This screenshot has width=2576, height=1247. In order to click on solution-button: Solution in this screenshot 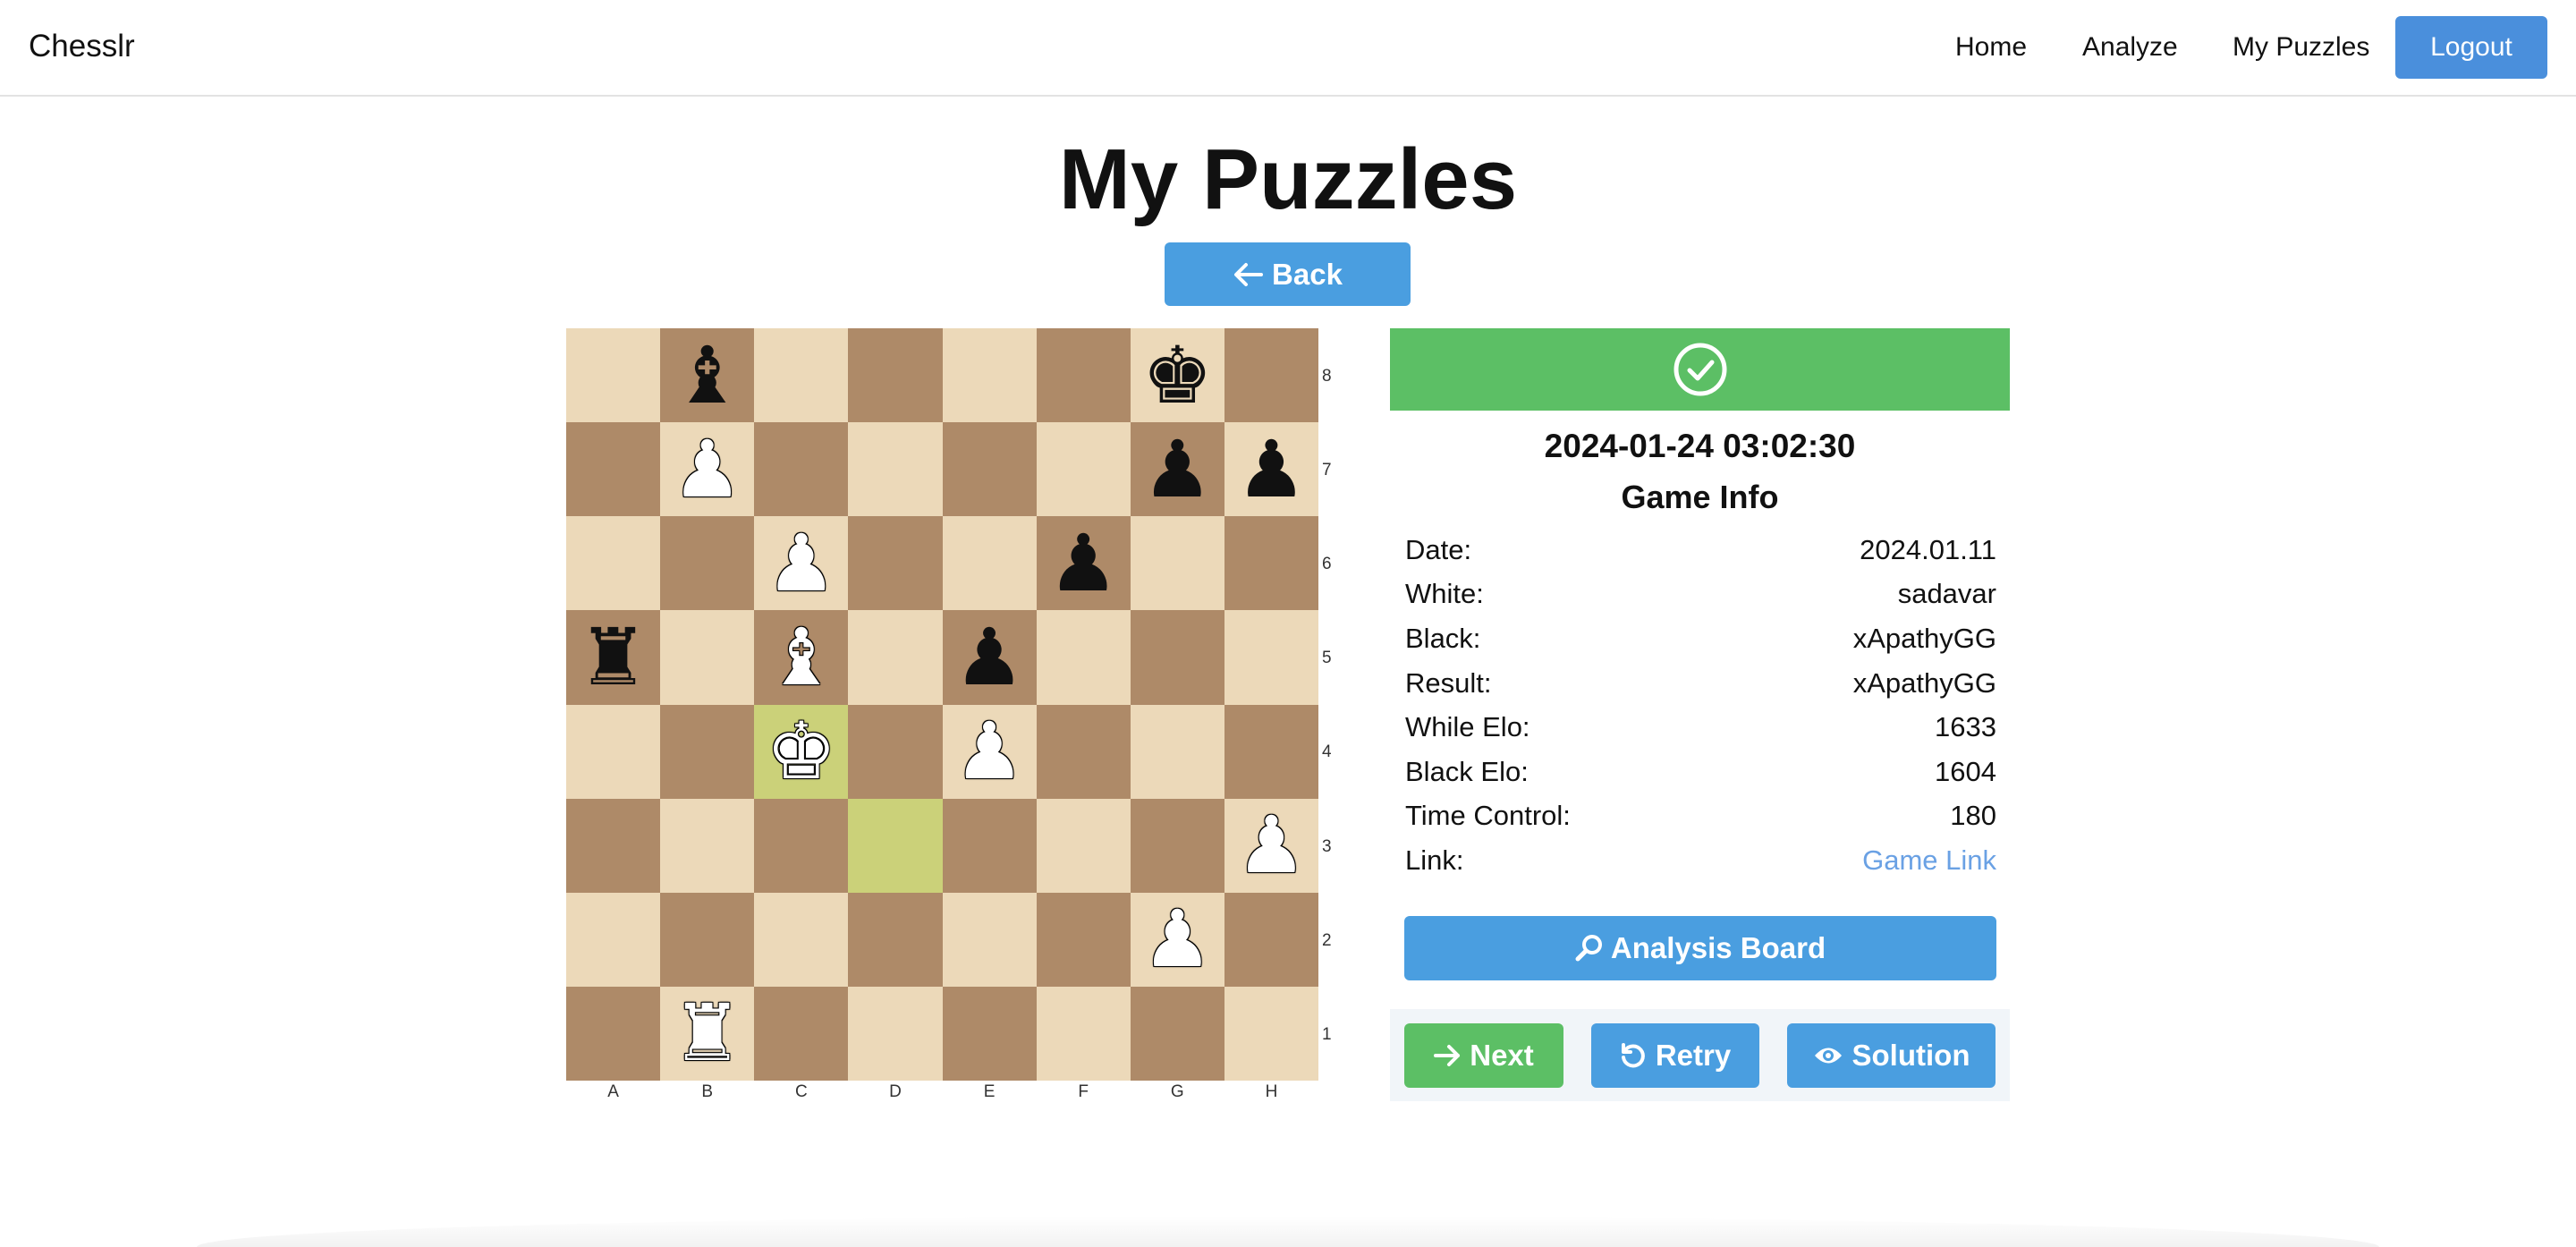, I will do `click(1891, 1055)`.